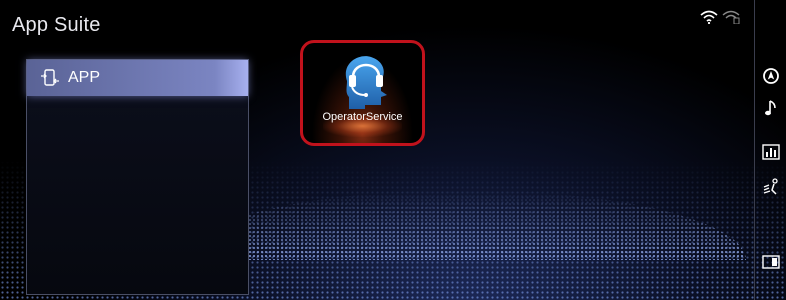  I want to click on status-area, so click(720, 17).